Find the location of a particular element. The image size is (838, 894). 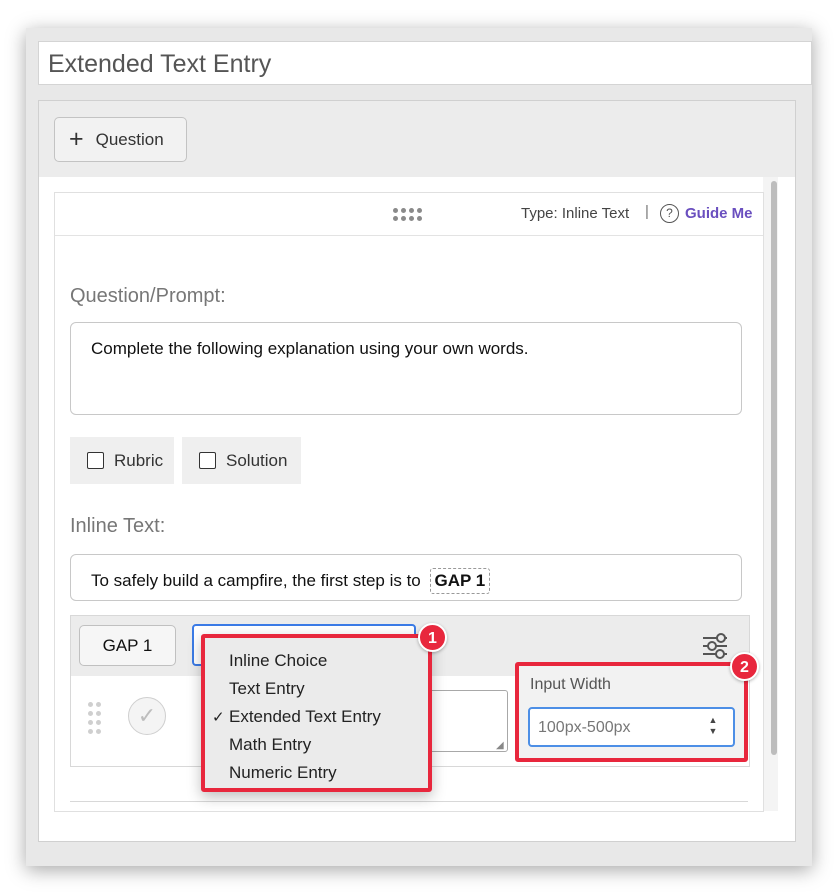

guide-me-link: Guide Me is located at coordinates (719, 213).